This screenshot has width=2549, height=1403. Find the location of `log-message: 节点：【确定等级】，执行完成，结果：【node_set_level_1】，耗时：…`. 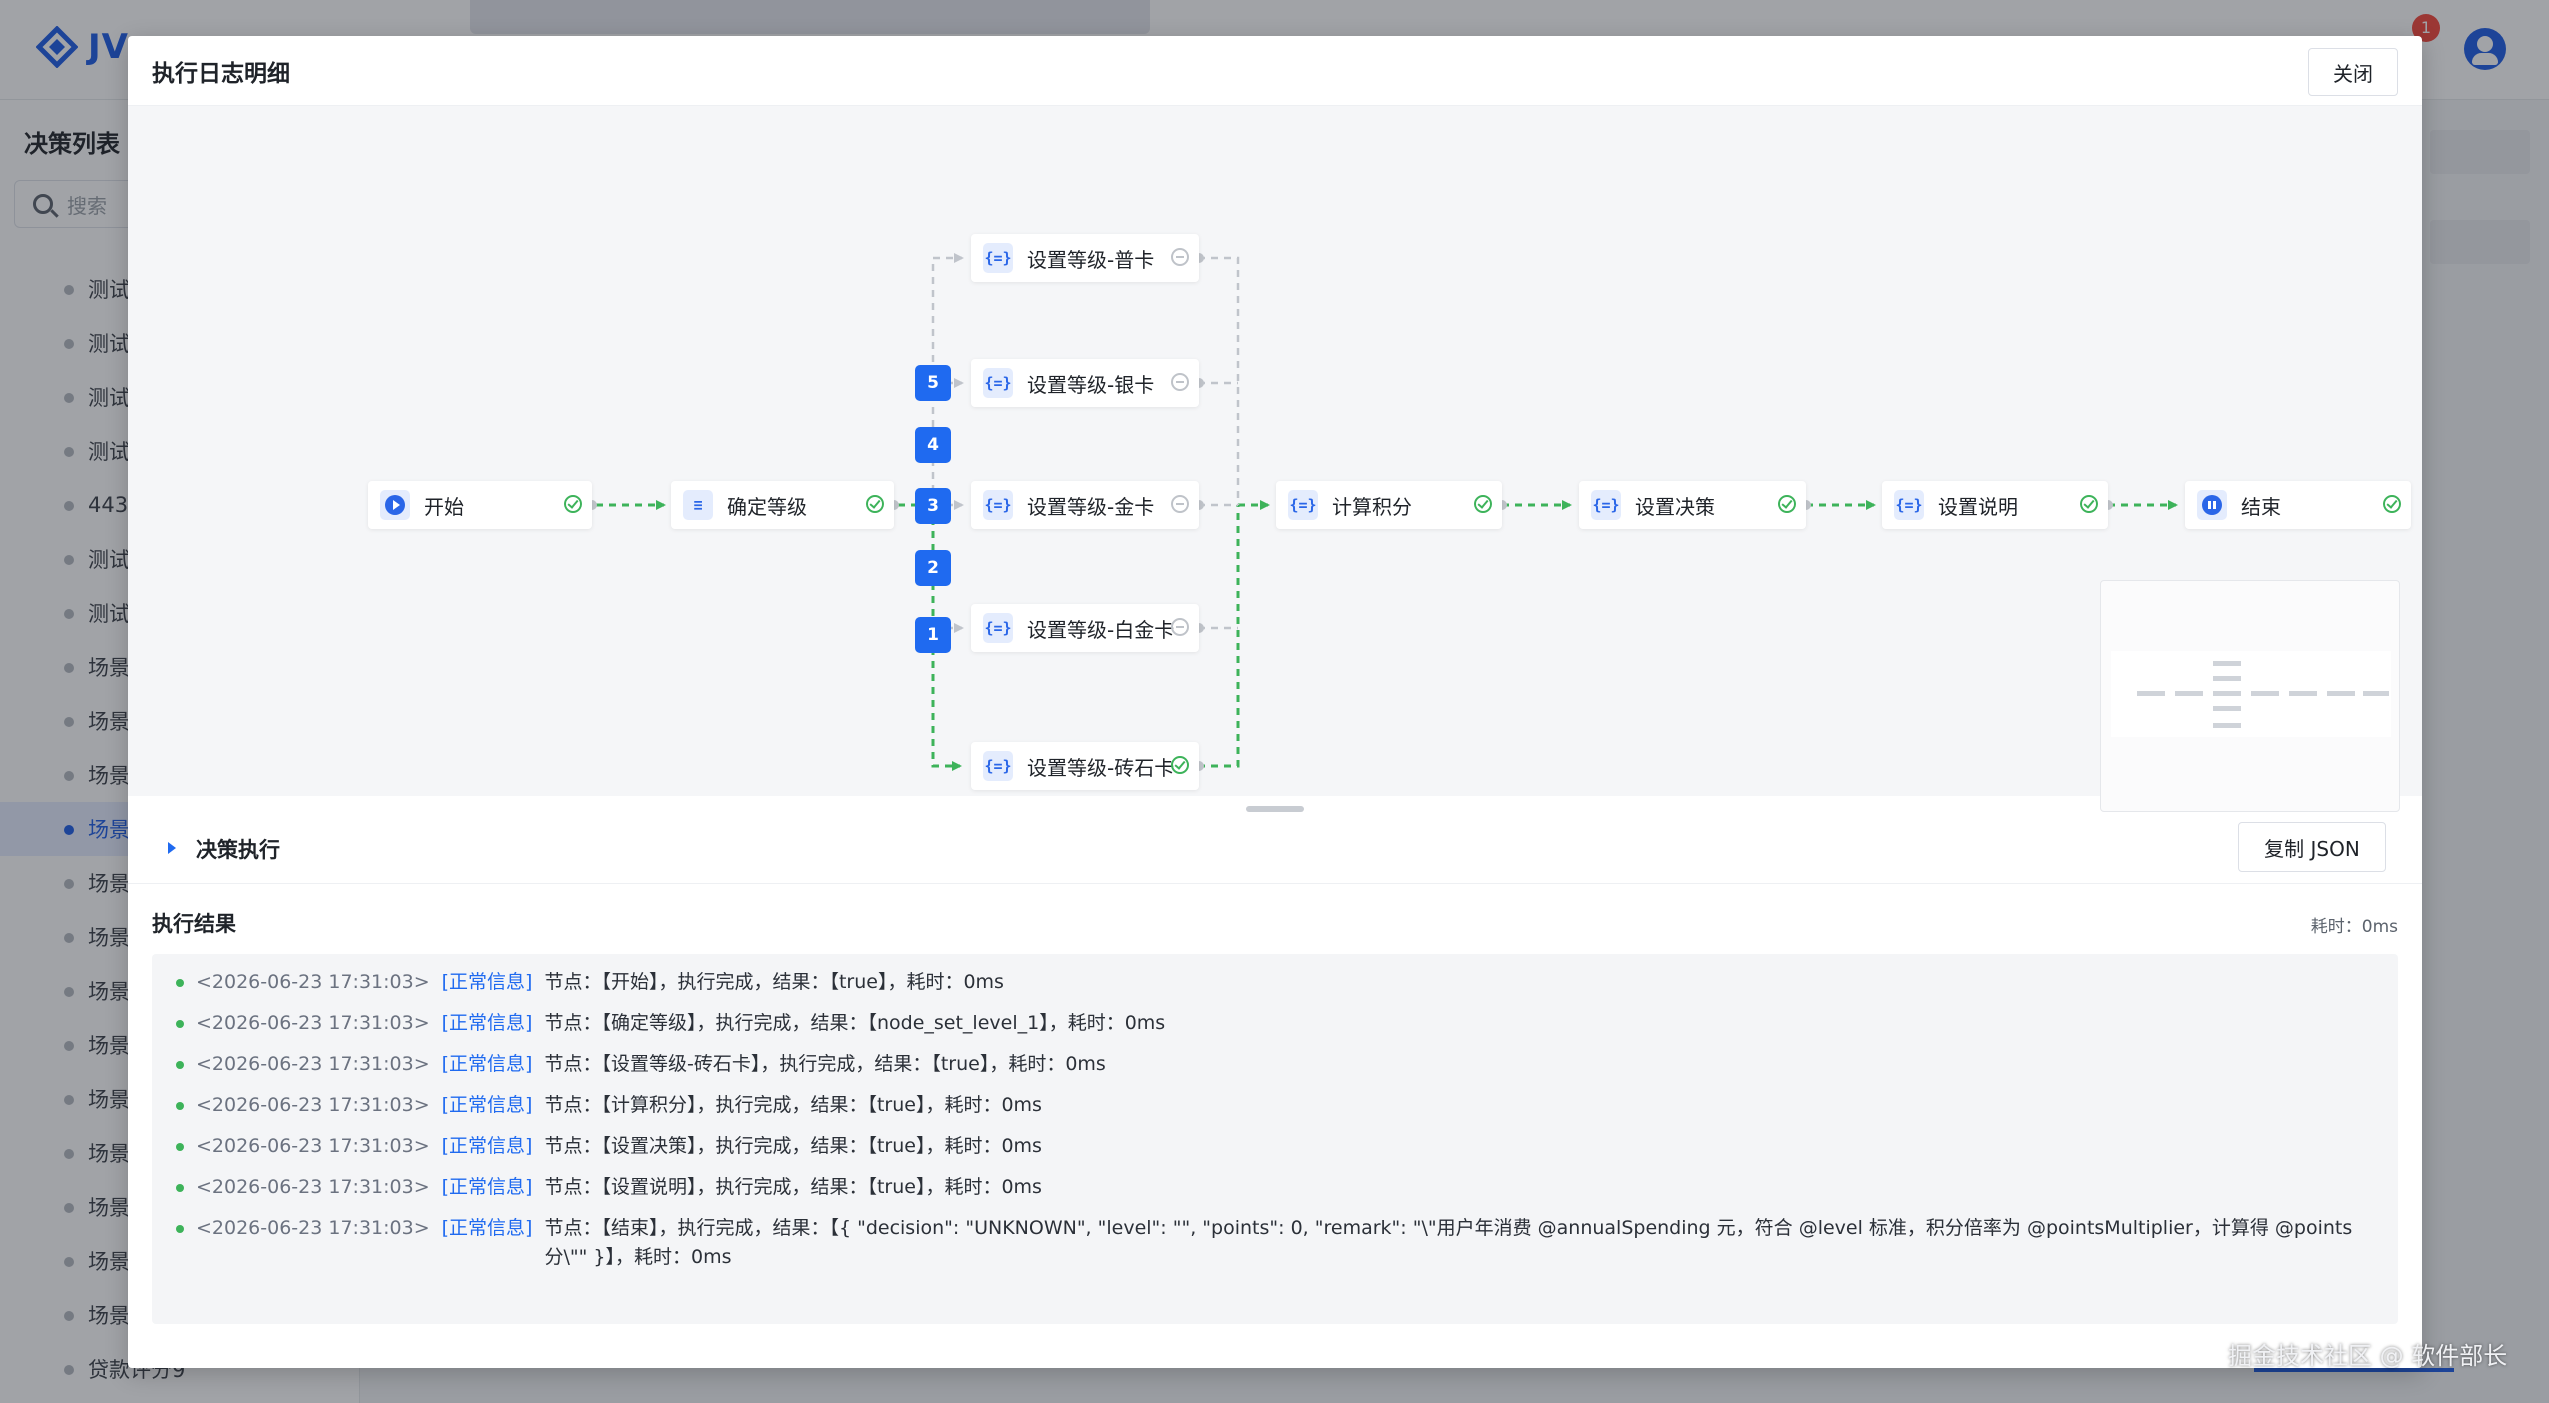

log-message: 节点：【确定等级】，执行完成，结果：【node_set_level_1】，耗时：… is located at coordinates (855, 1023).